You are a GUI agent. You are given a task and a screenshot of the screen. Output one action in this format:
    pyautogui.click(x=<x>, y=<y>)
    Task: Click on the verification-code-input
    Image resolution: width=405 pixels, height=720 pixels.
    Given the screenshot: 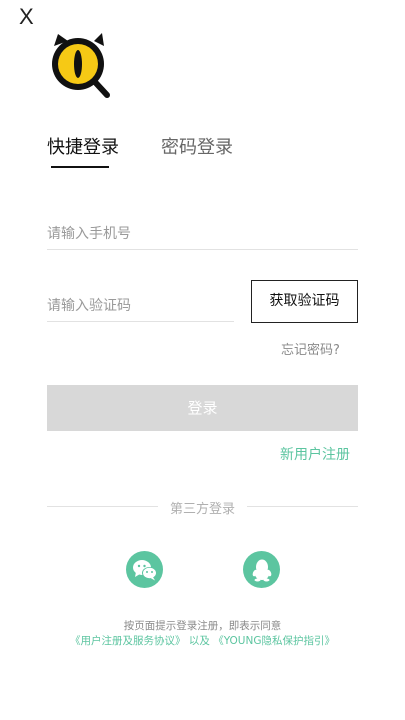 What is the action you would take?
    pyautogui.click(x=140, y=306)
    